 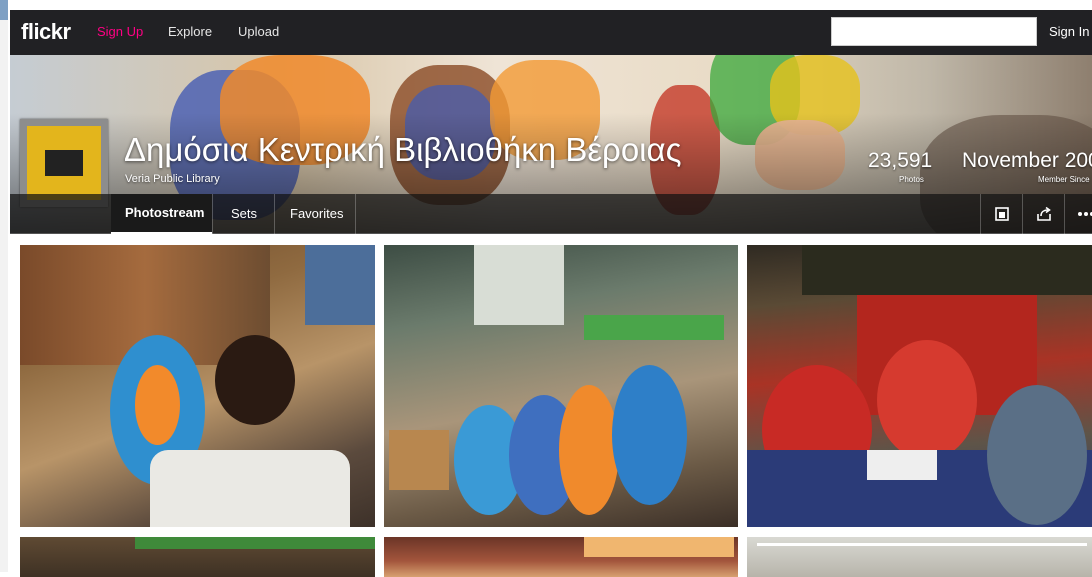 I want to click on photo-child-hair, so click(x=255, y=380).